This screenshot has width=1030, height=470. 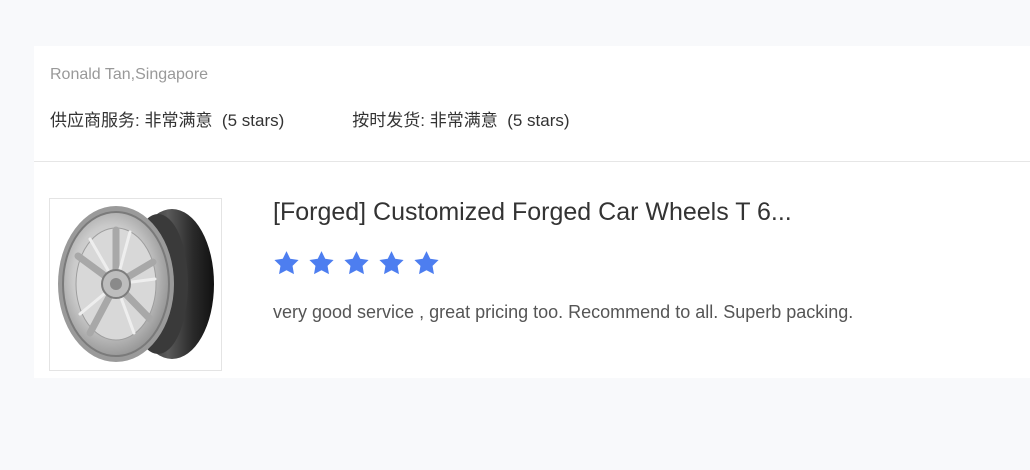 I want to click on supplier-service-rating: 供应商服务: 非常满意 (5 stars), so click(x=167, y=118).